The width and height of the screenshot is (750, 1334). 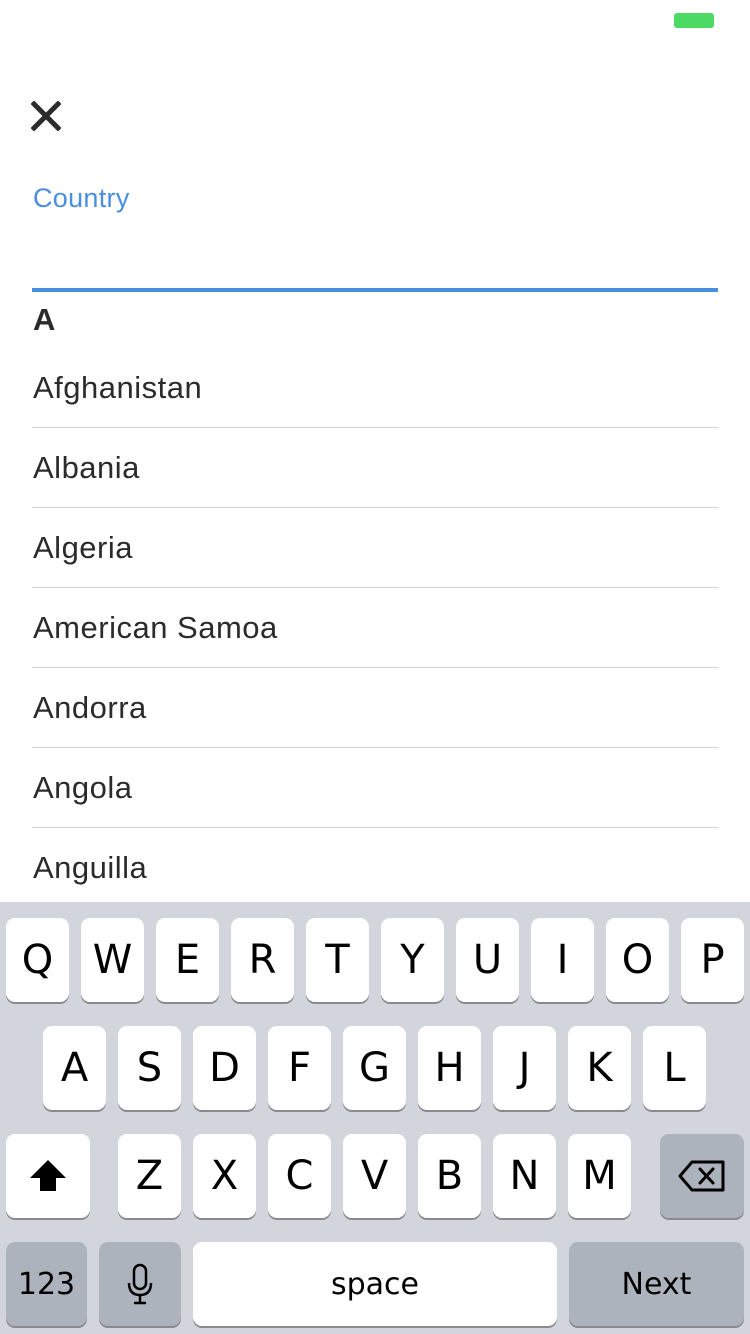 I want to click on list-item: American Samoa, so click(x=375, y=628).